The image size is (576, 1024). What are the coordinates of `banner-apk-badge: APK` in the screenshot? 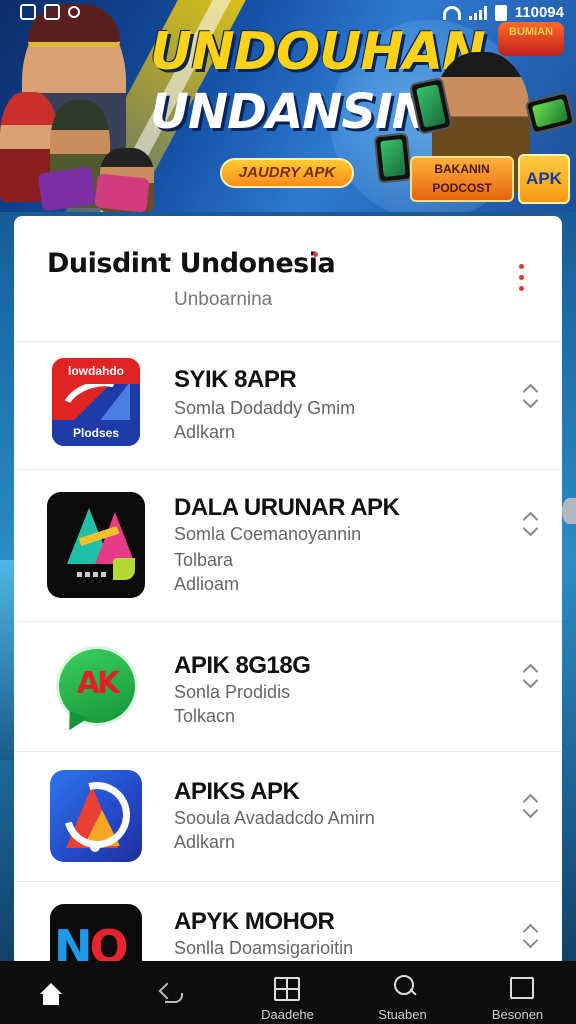 It's located at (544, 179).